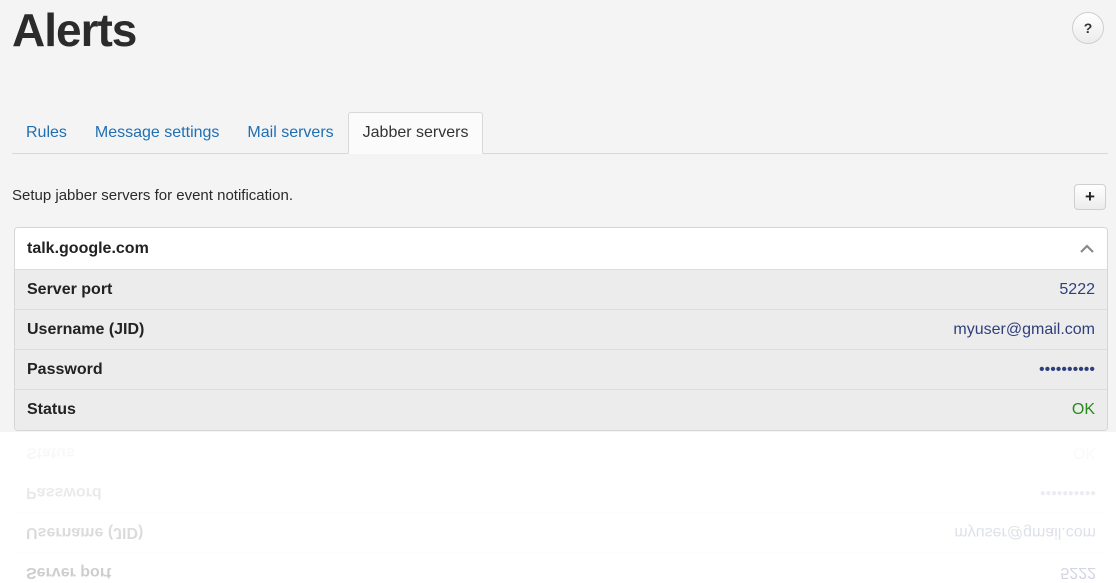  What do you see at coordinates (561, 452) in the screenshot?
I see `reflection-row: Status OK` at bounding box center [561, 452].